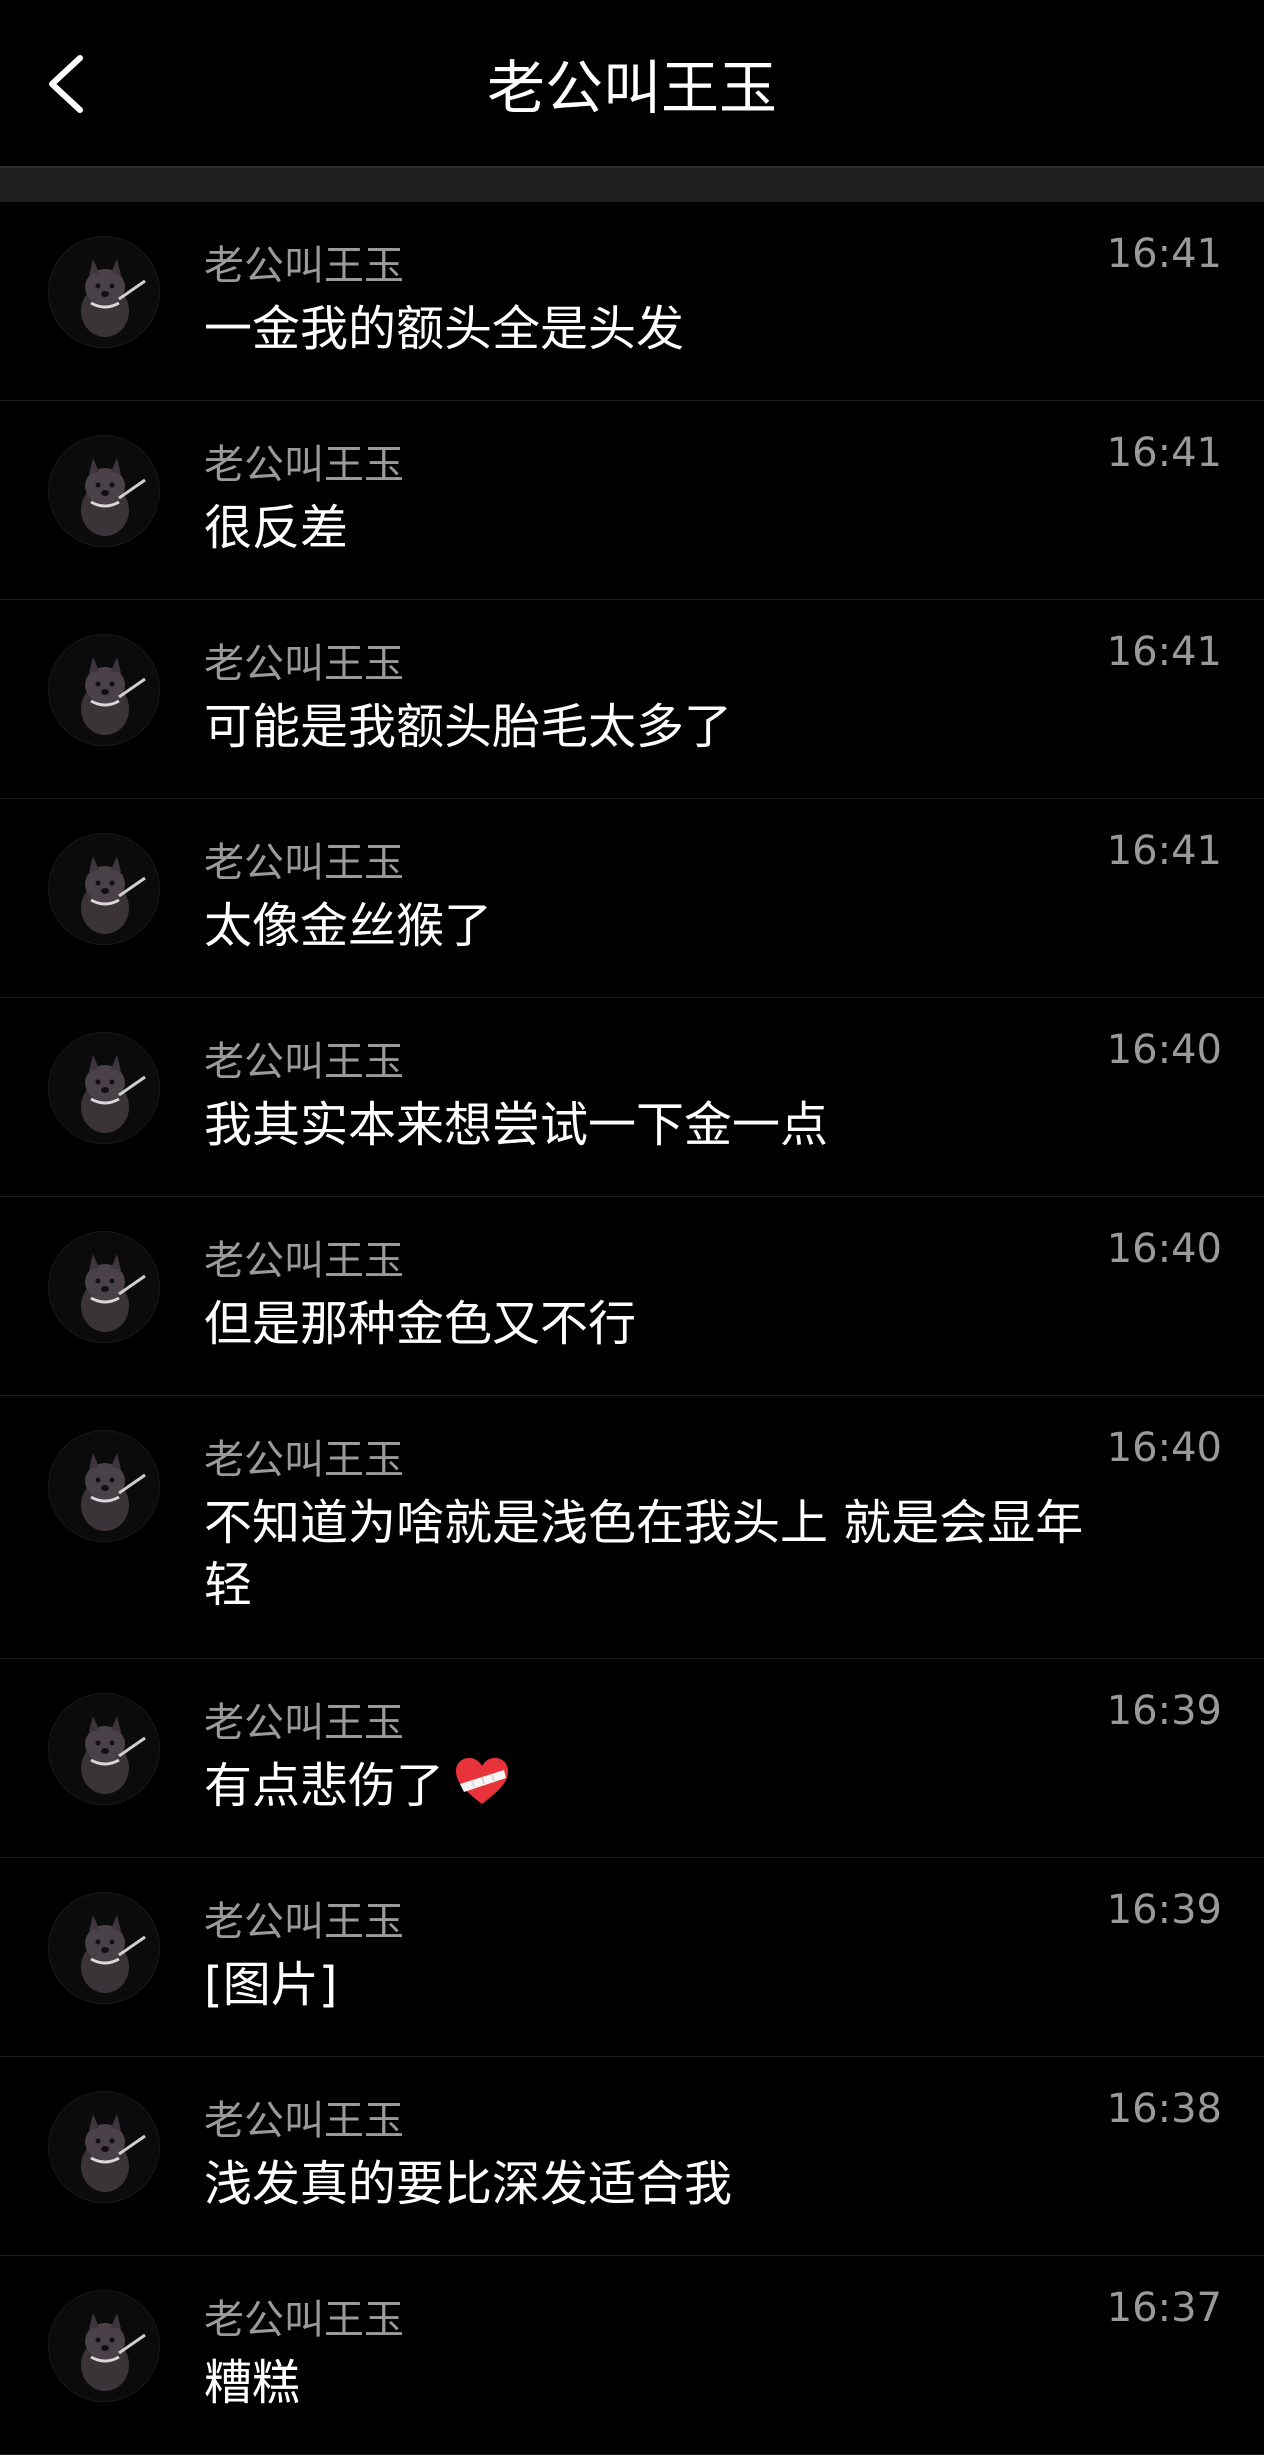 The height and width of the screenshot is (2455, 1264). What do you see at coordinates (644, 1789) in the screenshot?
I see `message-text-container: 有点悲伤了` at bounding box center [644, 1789].